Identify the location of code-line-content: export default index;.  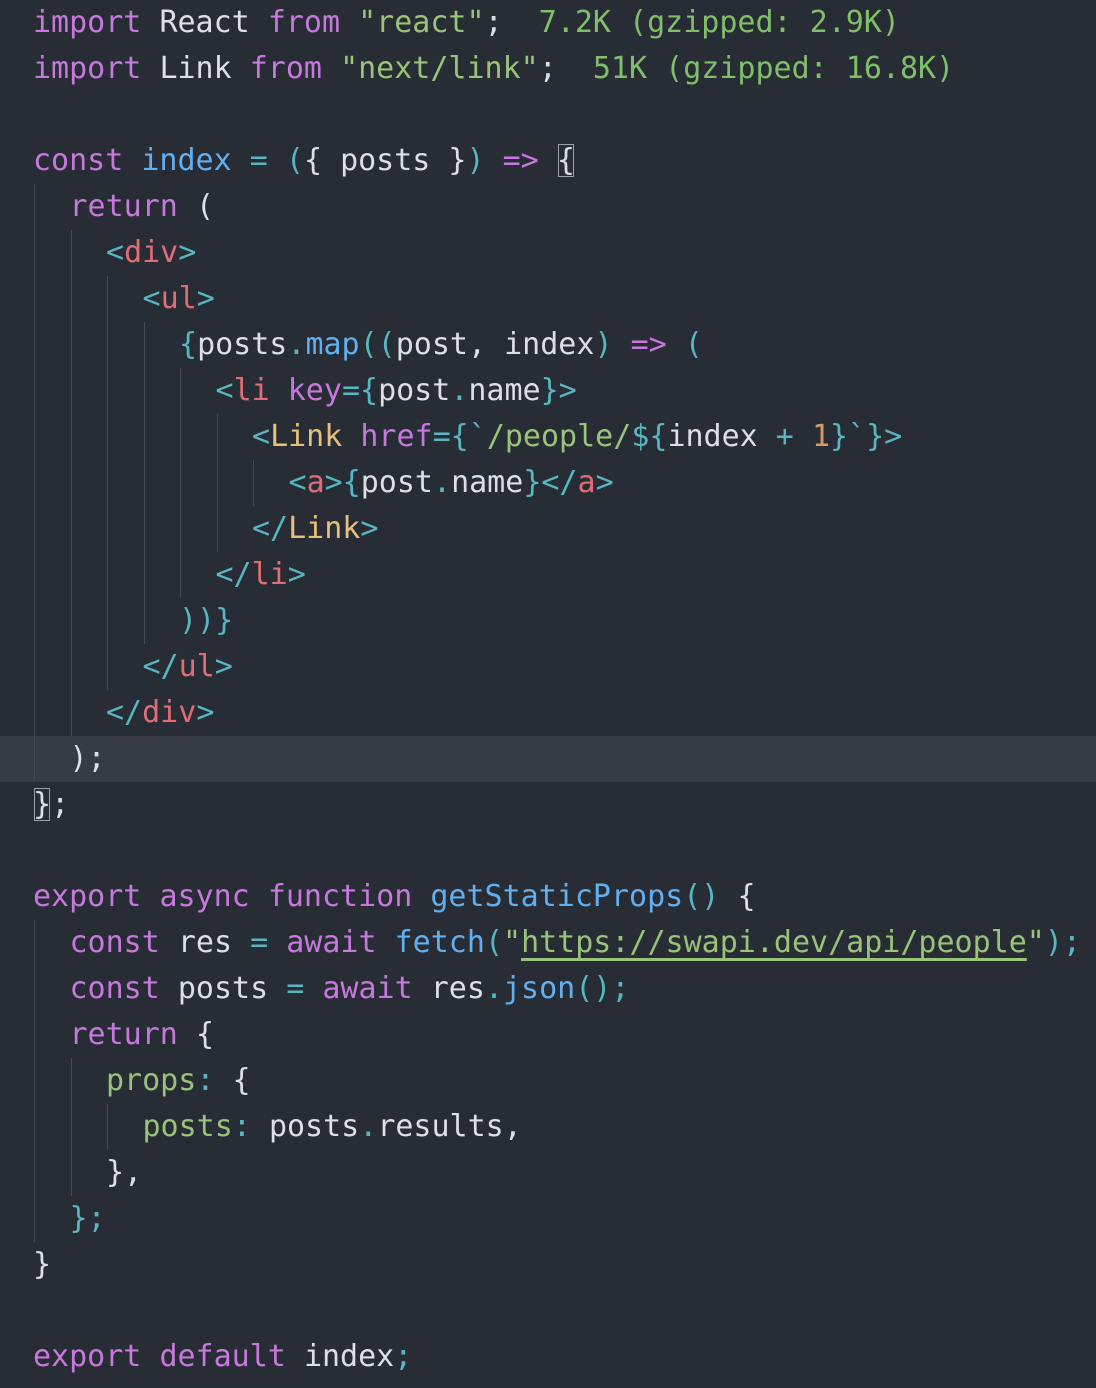
(222, 1357).